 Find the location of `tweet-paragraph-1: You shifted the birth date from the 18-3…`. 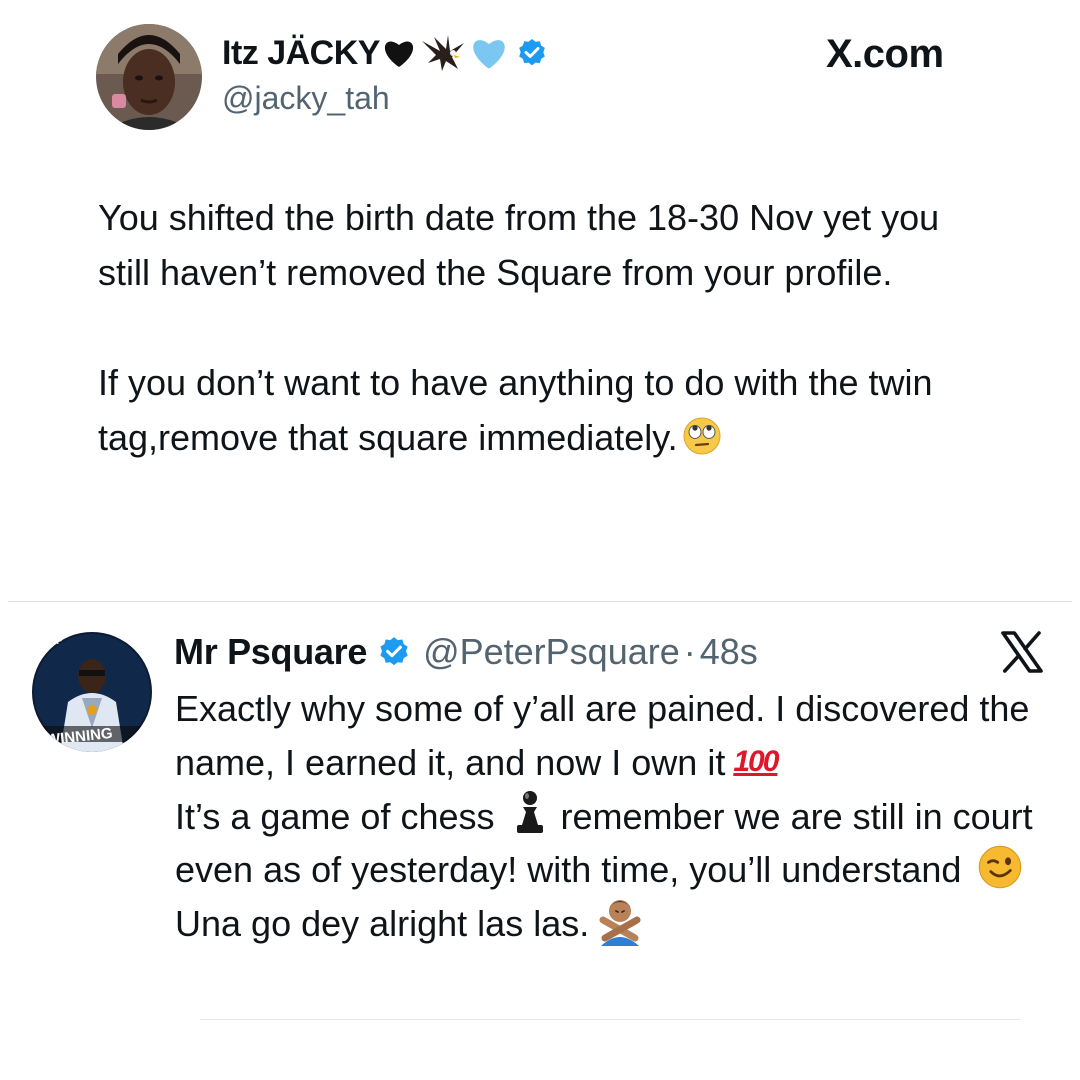

tweet-paragraph-1: You shifted the birth date from the 18-3… is located at coordinates (519, 245).